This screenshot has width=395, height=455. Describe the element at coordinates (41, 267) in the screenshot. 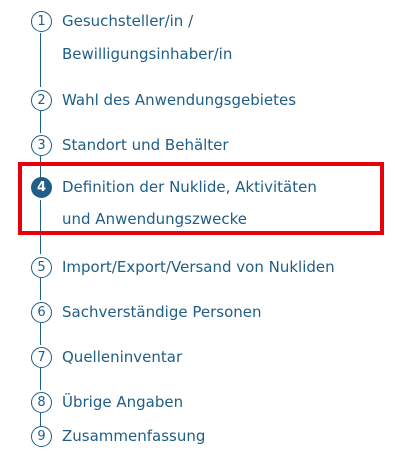

I see `step-number-badge: 5` at that location.